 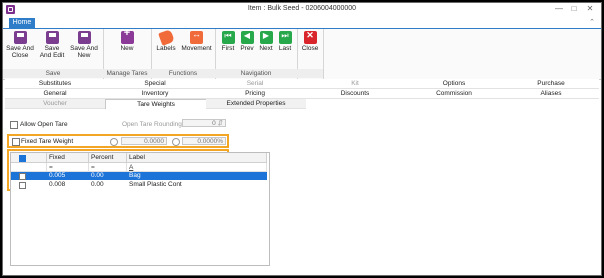 What do you see at coordinates (176, 142) in the screenshot?
I see `fixed-percent-radio` at bounding box center [176, 142].